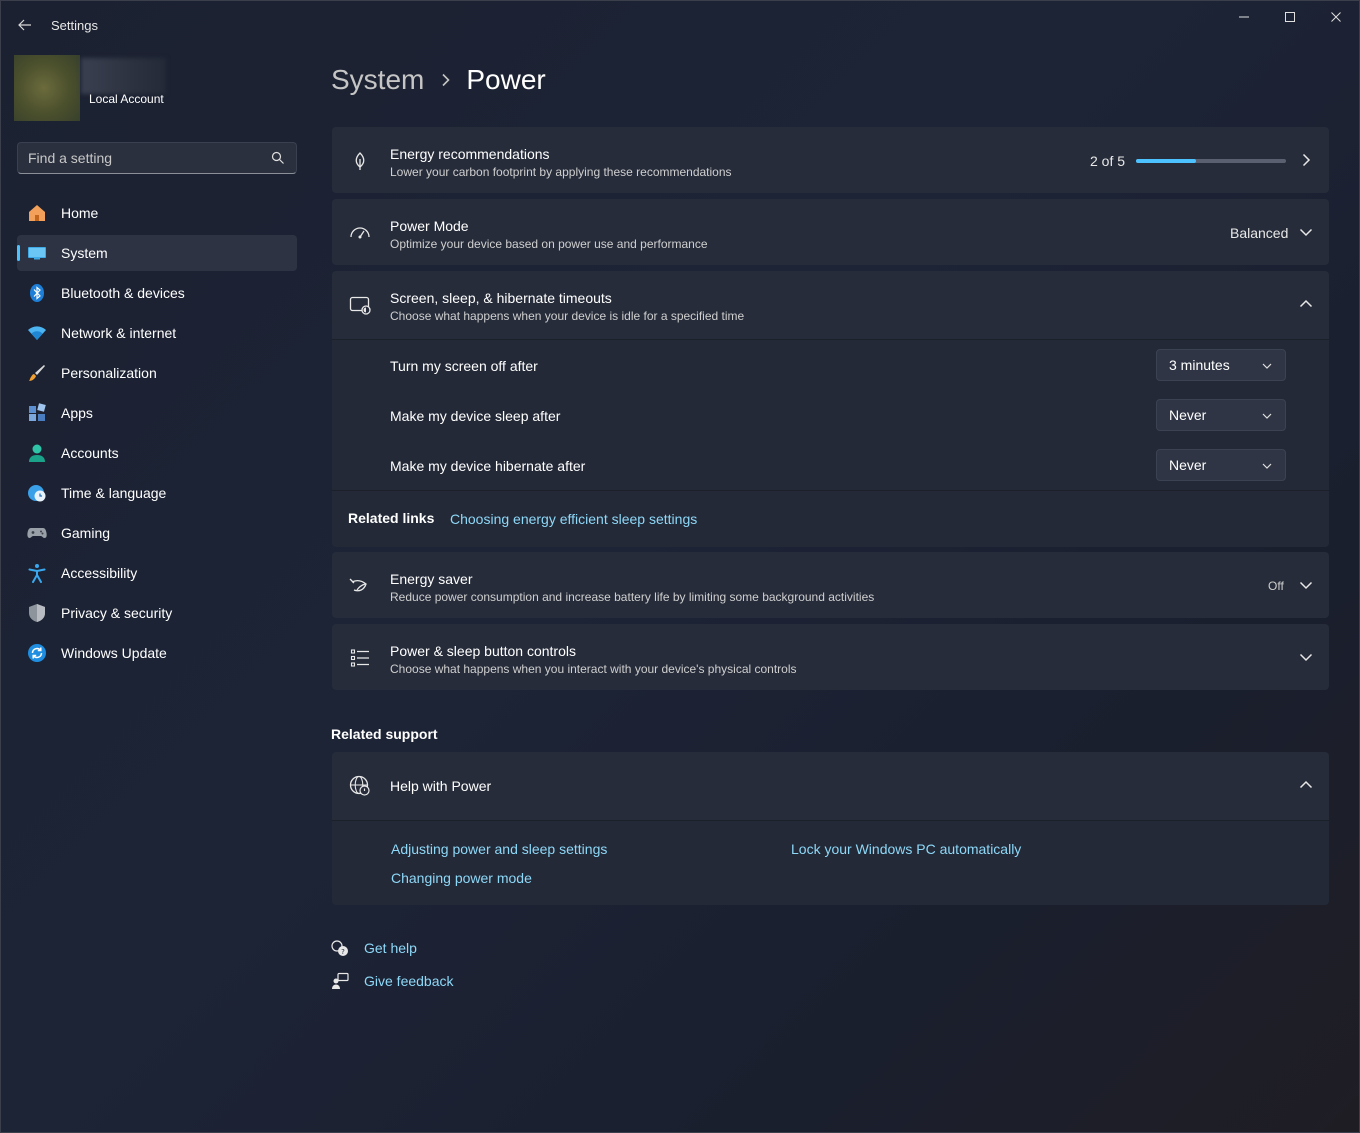 This screenshot has width=1360, height=1133. Describe the element at coordinates (1276, 586) in the screenshot. I see `energy-saver-state: Off` at that location.